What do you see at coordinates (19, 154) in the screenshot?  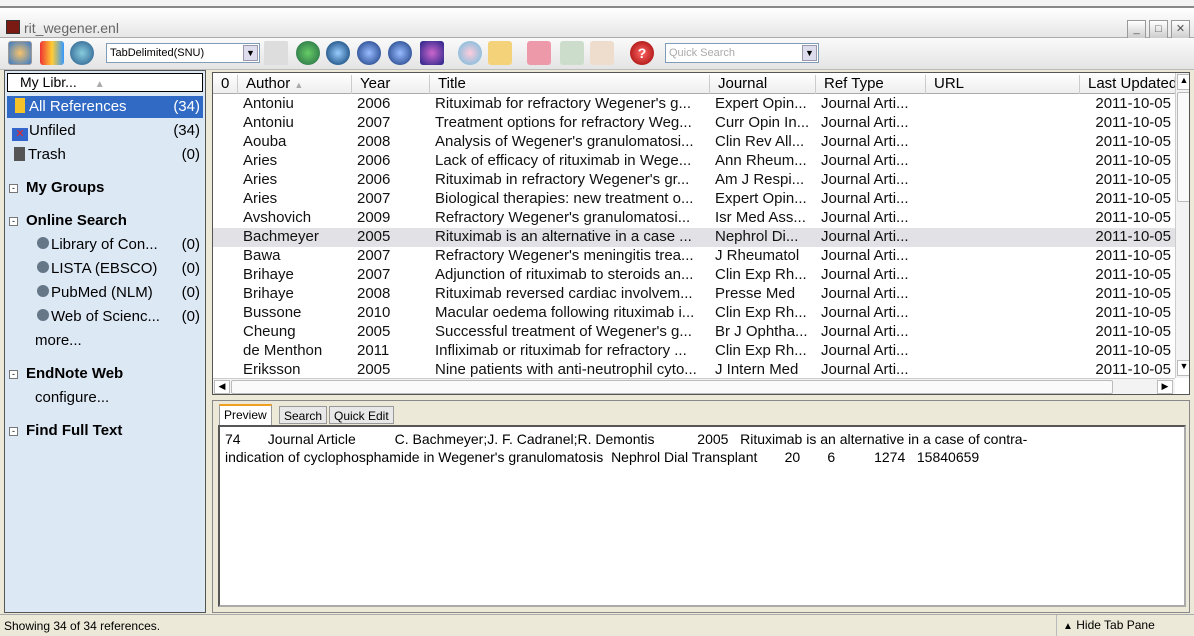 I see `trash-icon` at bounding box center [19, 154].